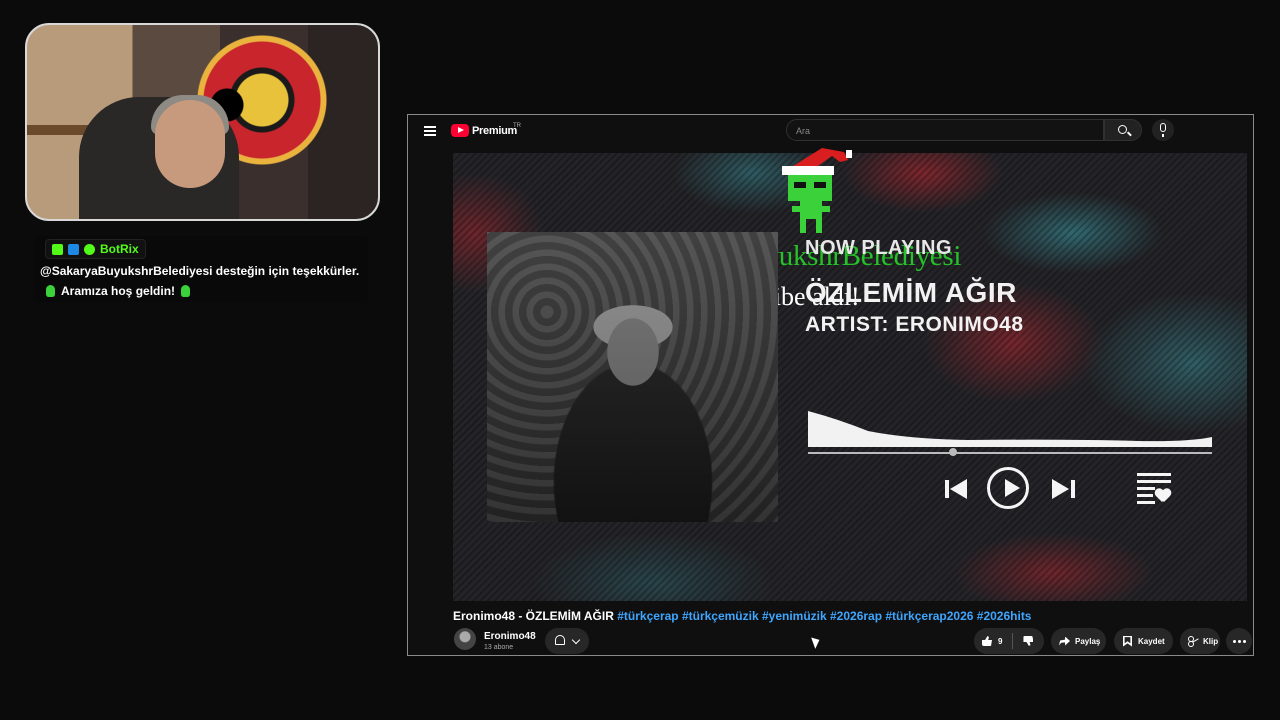 The height and width of the screenshot is (720, 1280). Describe the element at coordinates (1009, 641) in the screenshot. I see `like-dislike-group: 9` at that location.